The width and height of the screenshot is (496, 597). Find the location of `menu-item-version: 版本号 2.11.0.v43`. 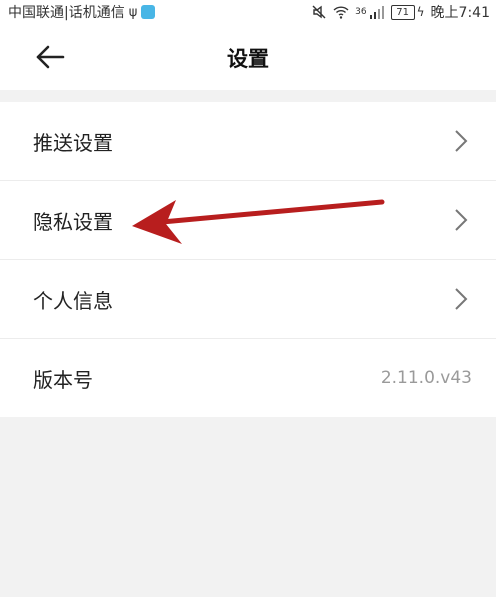

menu-item-version: 版本号 2.11.0.v43 is located at coordinates (248, 378).